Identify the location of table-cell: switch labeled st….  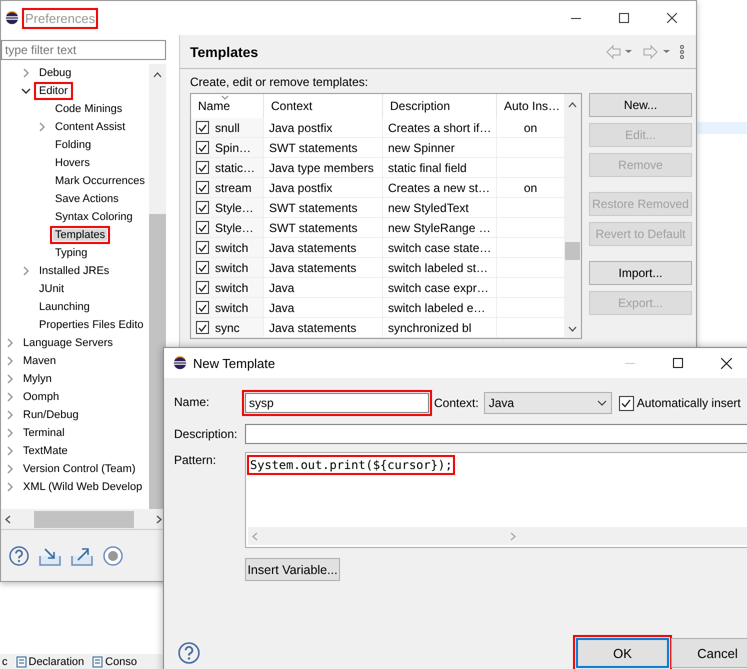
(440, 267).